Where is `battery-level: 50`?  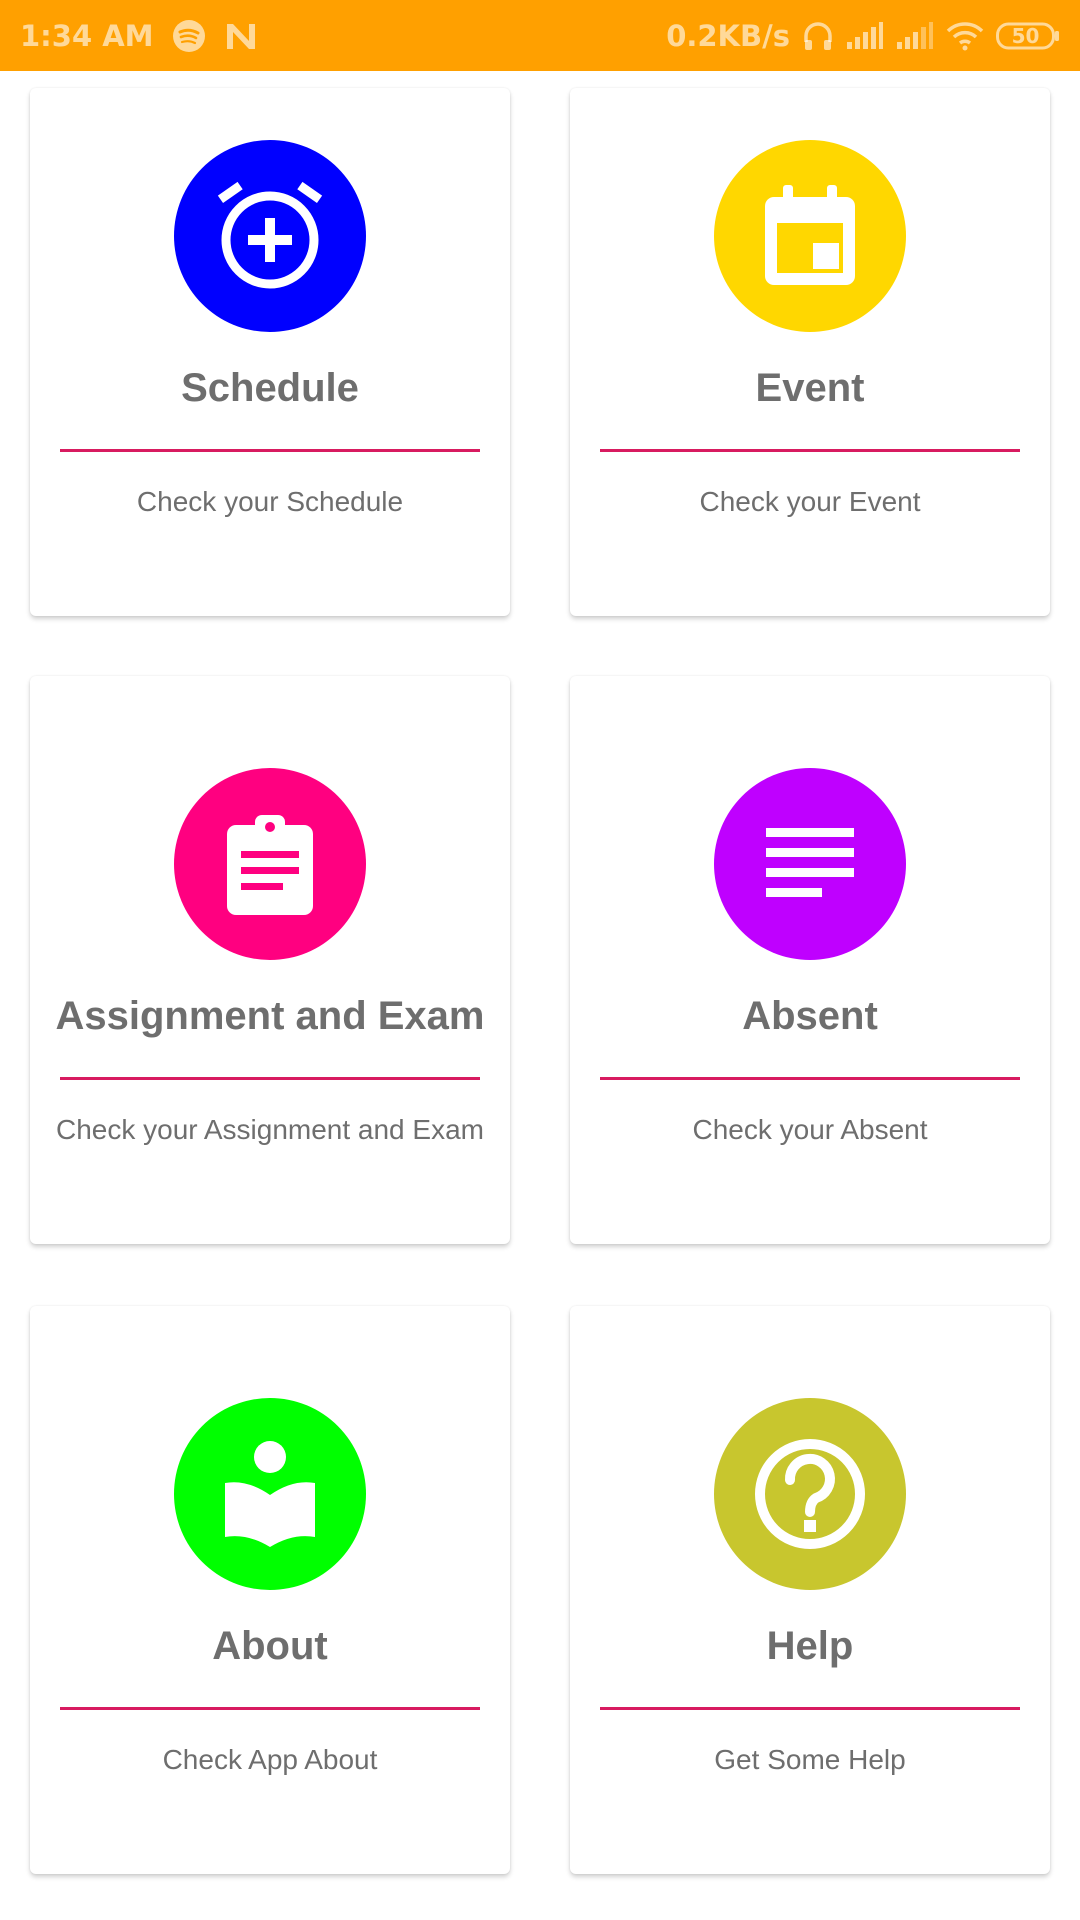 battery-level: 50 is located at coordinates (1025, 35).